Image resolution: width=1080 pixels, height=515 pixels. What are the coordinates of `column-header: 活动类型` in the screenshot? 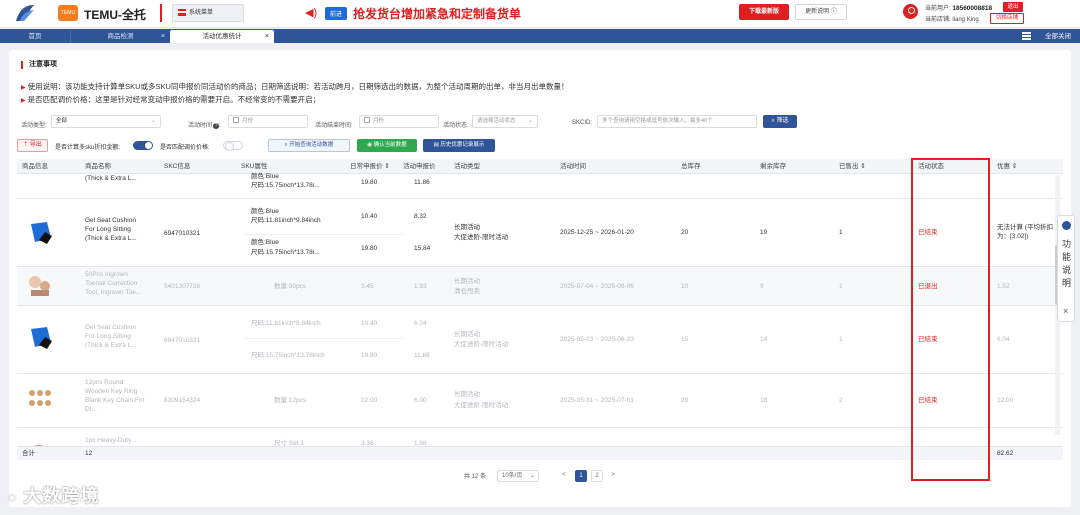 It's located at (467, 166).